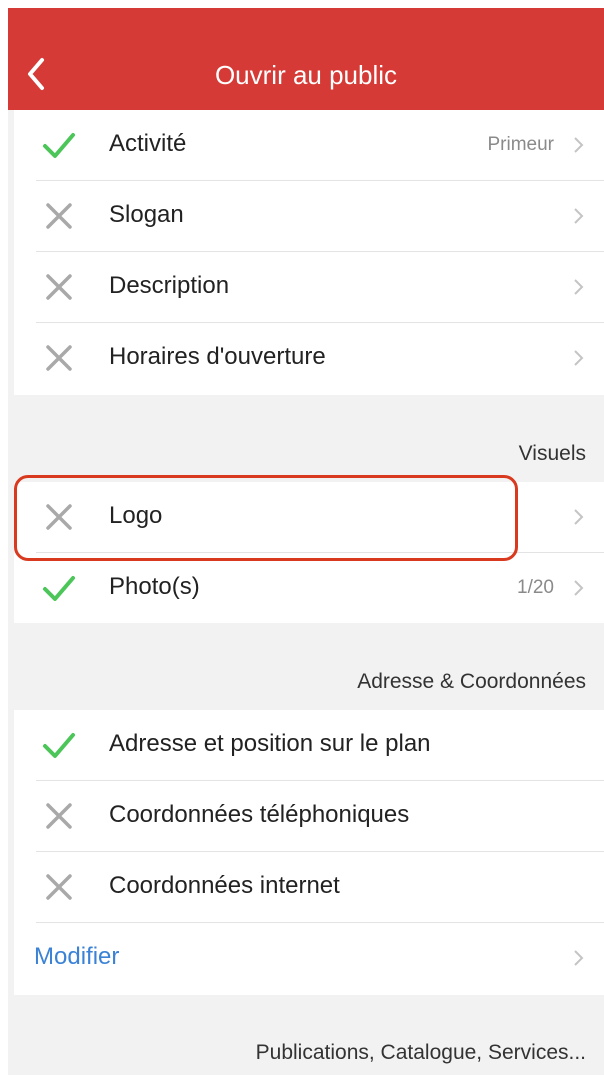  I want to click on modifier-link: Modifier, so click(76, 957).